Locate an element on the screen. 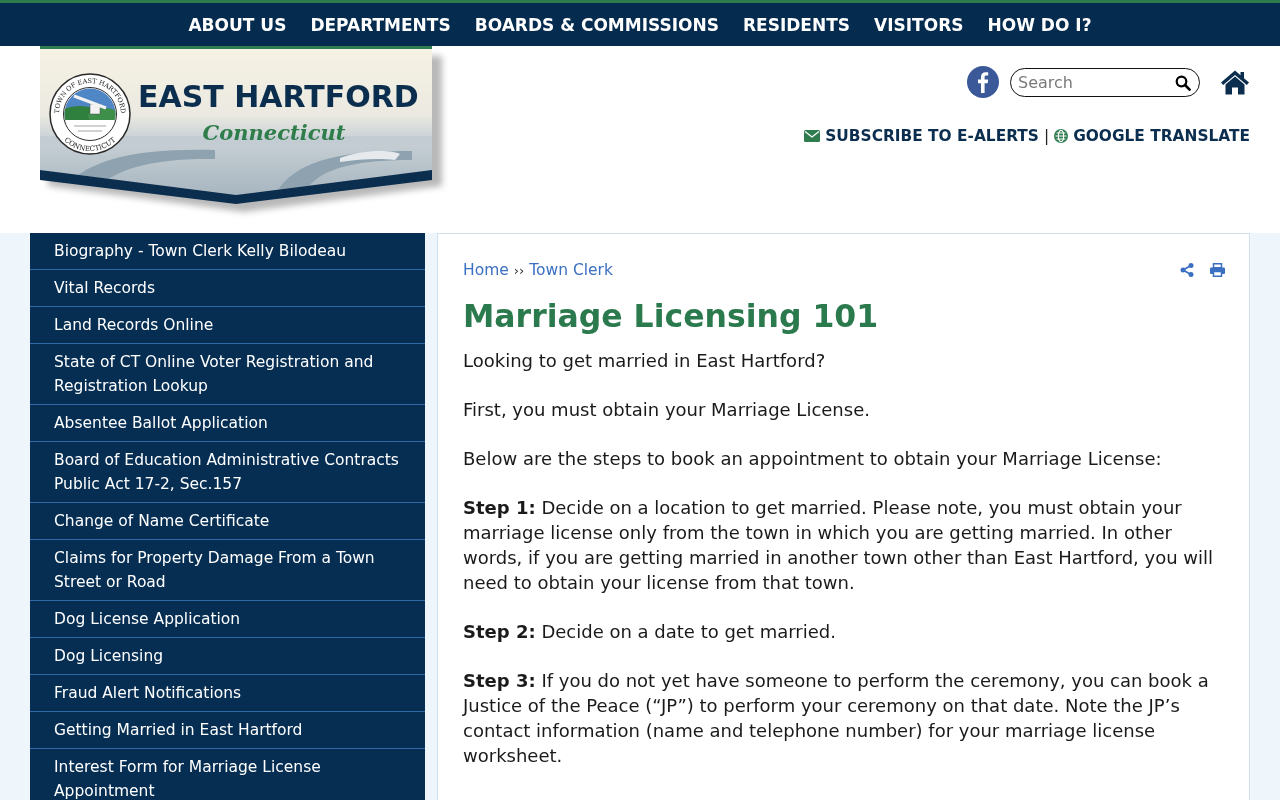 Image resolution: width=1280 pixels, height=800 pixels. globe-icon is located at coordinates (1061, 136).